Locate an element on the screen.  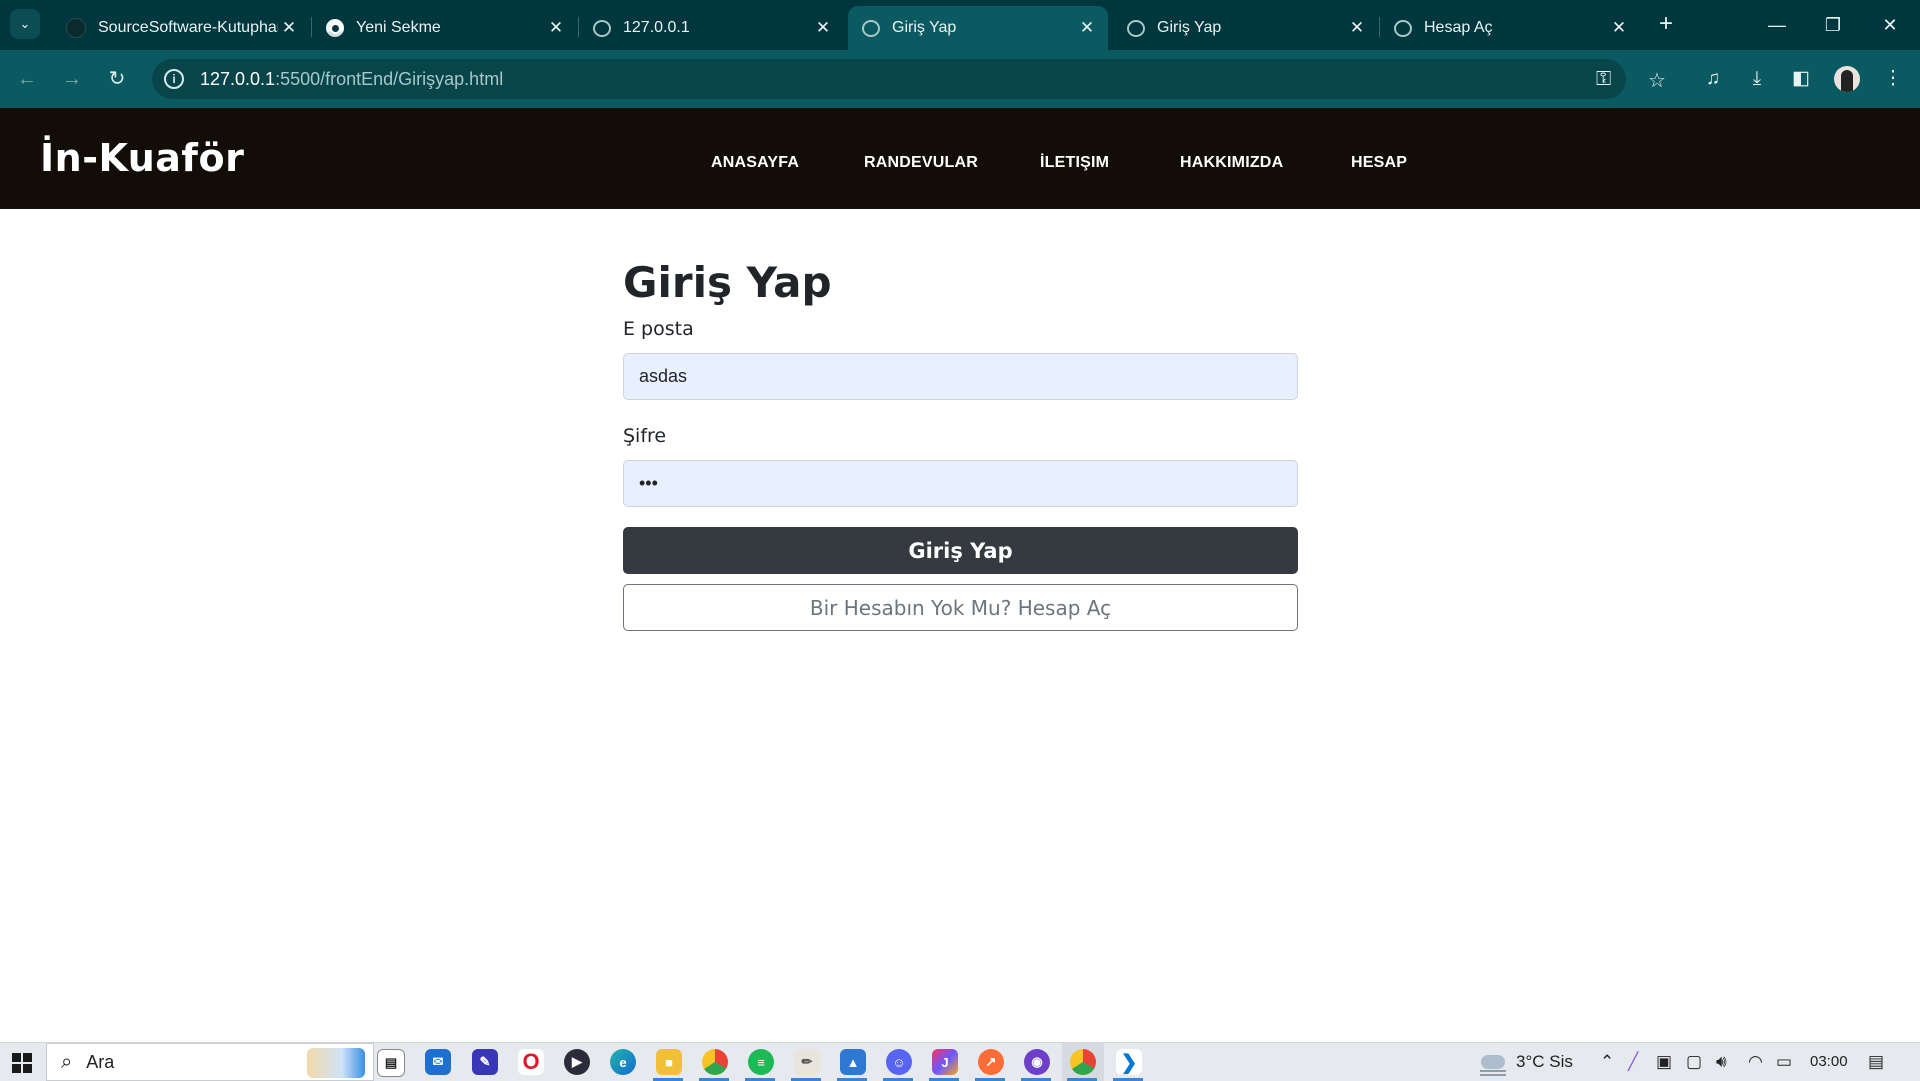
tab-title: 127.0.0.1 is located at coordinates (656, 27).